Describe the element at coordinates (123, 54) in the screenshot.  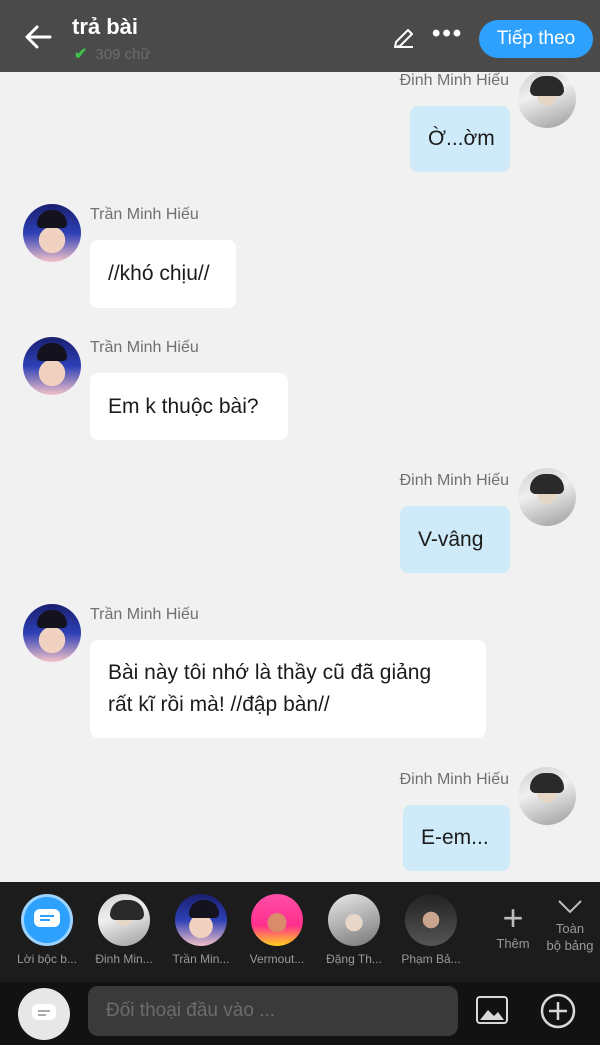
I see `word-count-text: 309 chữ` at that location.